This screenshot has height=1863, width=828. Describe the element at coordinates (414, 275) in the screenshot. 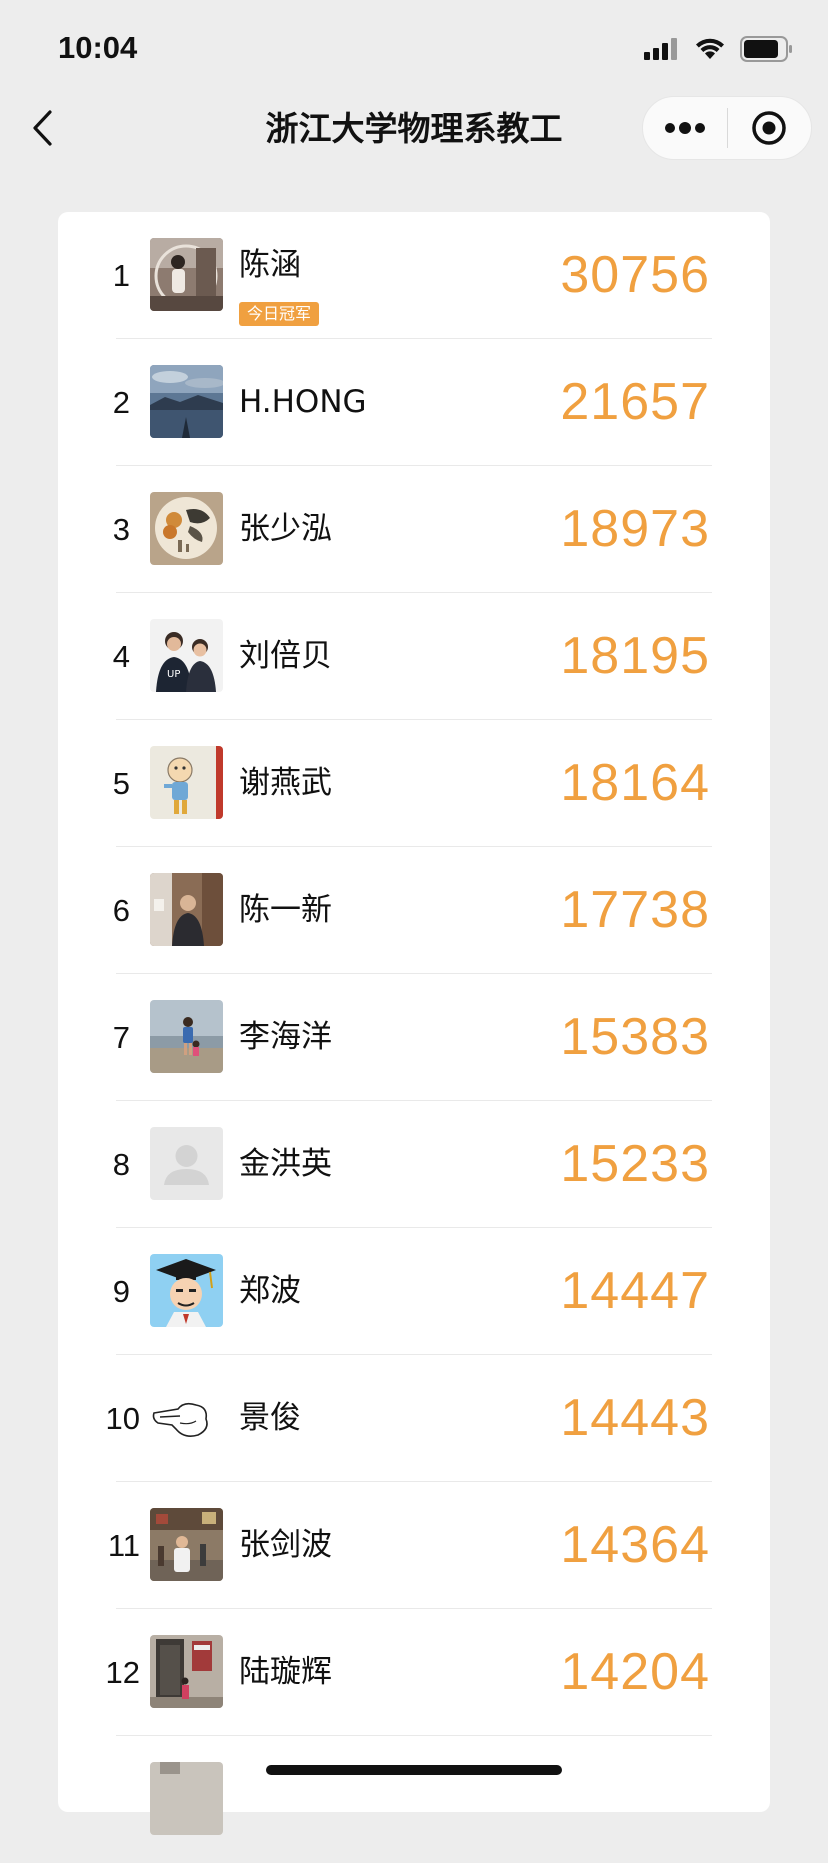

I see `ranking-row: 1 陈涵 今日冠军 30756` at that location.